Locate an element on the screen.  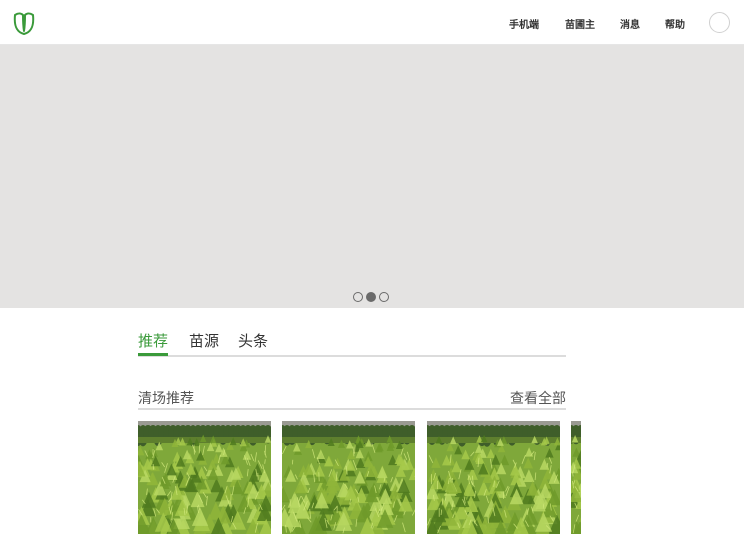
nav-messages: 消息 is located at coordinates (630, 23).